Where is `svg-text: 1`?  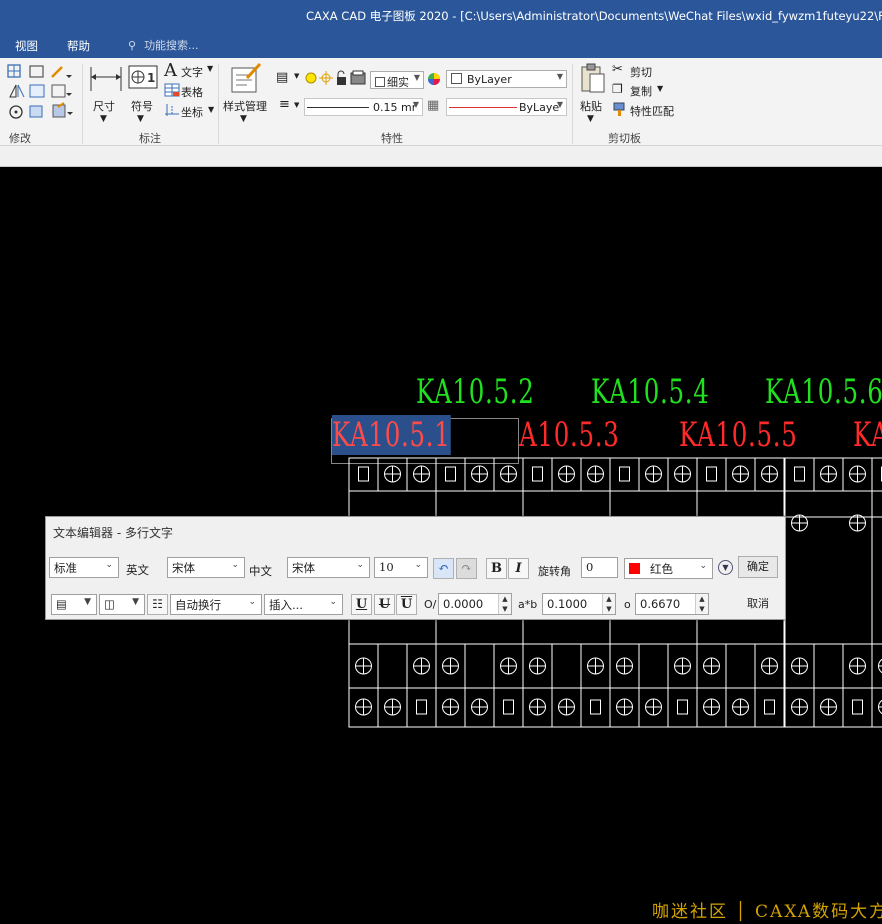
svg-text: 1 is located at coordinates (151, 78).